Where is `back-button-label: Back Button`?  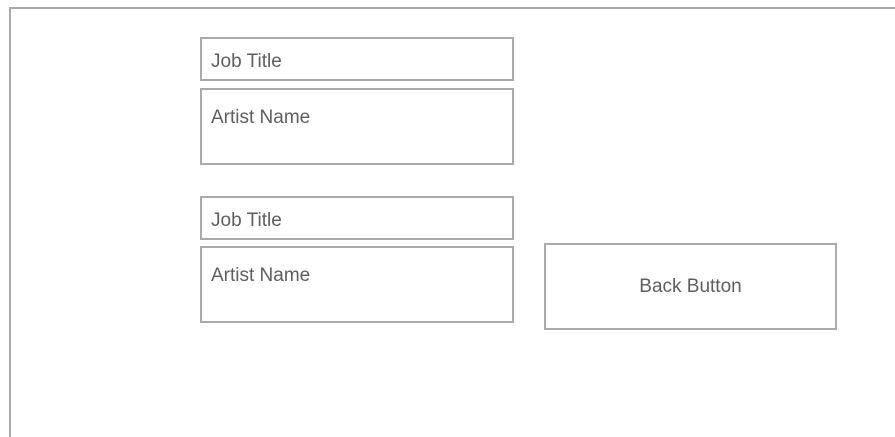 back-button-label: Back Button is located at coordinates (690, 286).